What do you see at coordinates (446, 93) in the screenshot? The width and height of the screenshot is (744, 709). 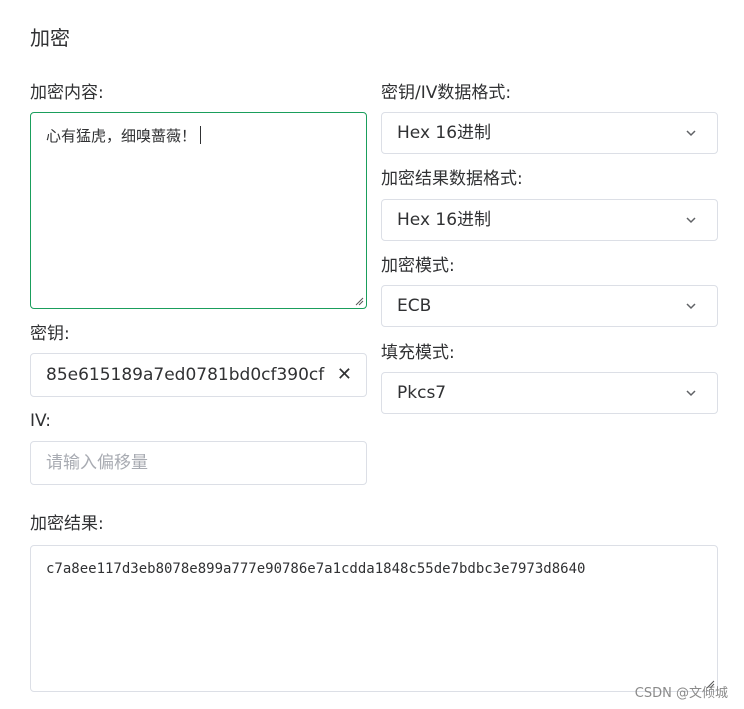 I see `key-iv-format-label: 密钥/IV数据格式:` at bounding box center [446, 93].